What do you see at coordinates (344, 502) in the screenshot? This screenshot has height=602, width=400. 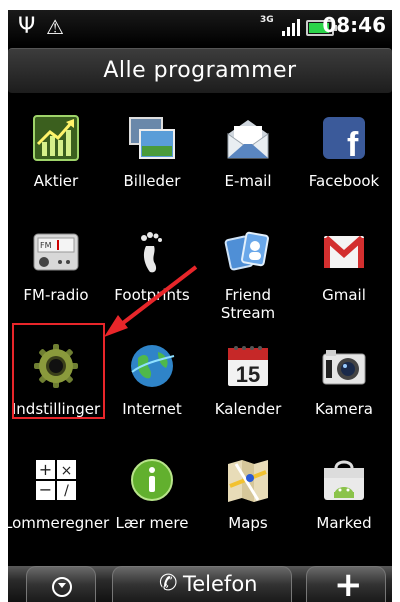 I see `app-marked: Marked` at bounding box center [344, 502].